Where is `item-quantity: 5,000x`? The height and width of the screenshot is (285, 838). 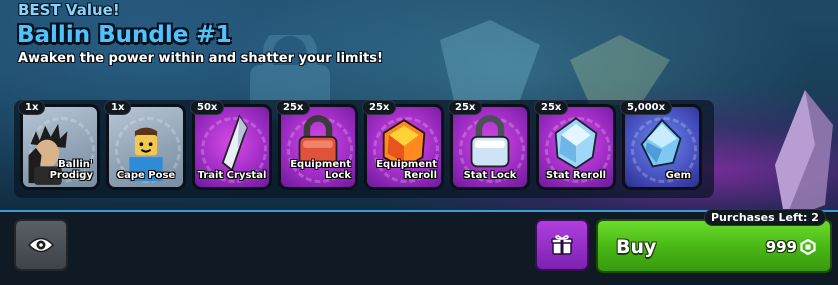
item-quantity: 5,000x is located at coordinates (646, 107).